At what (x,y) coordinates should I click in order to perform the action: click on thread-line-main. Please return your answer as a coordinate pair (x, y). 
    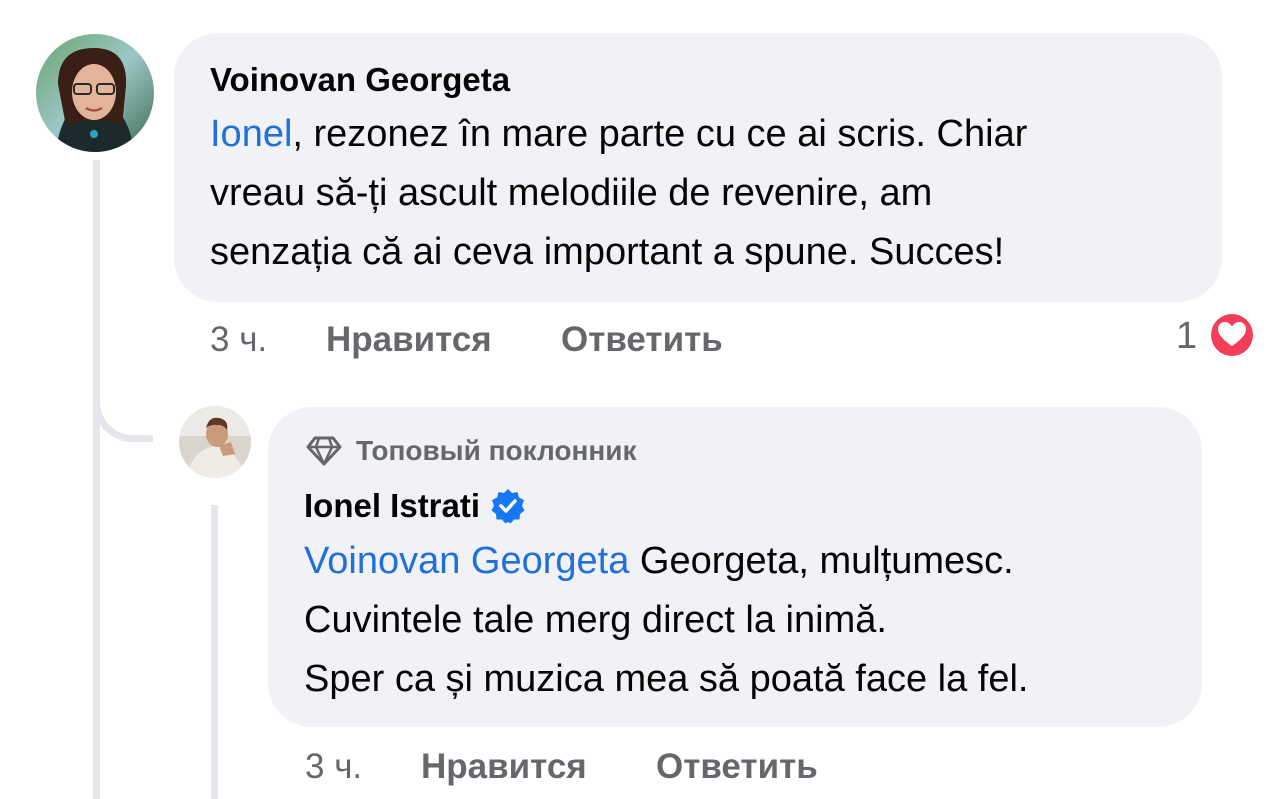
    Looking at the image, I should click on (96, 479).